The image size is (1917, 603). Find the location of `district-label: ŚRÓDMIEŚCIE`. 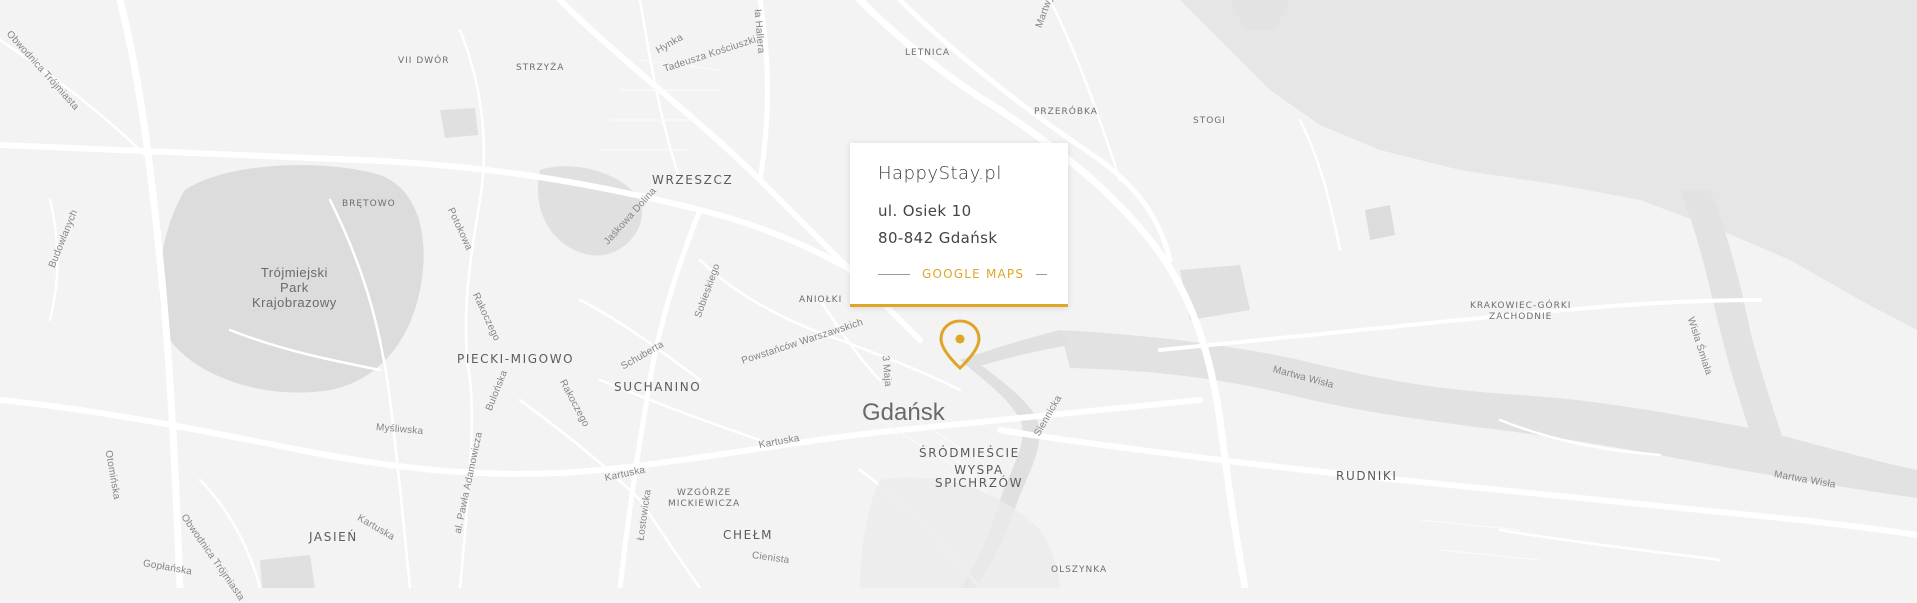

district-label: ŚRÓDMIEŚCIE is located at coordinates (969, 453).